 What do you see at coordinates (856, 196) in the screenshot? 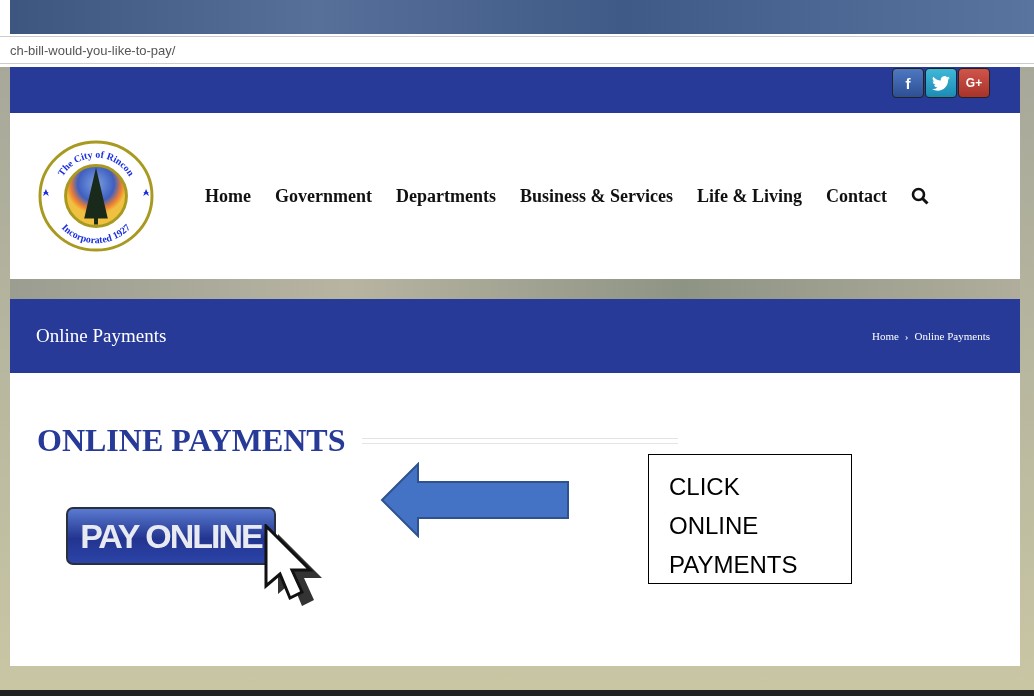
I see `nav-link: Contact` at bounding box center [856, 196].